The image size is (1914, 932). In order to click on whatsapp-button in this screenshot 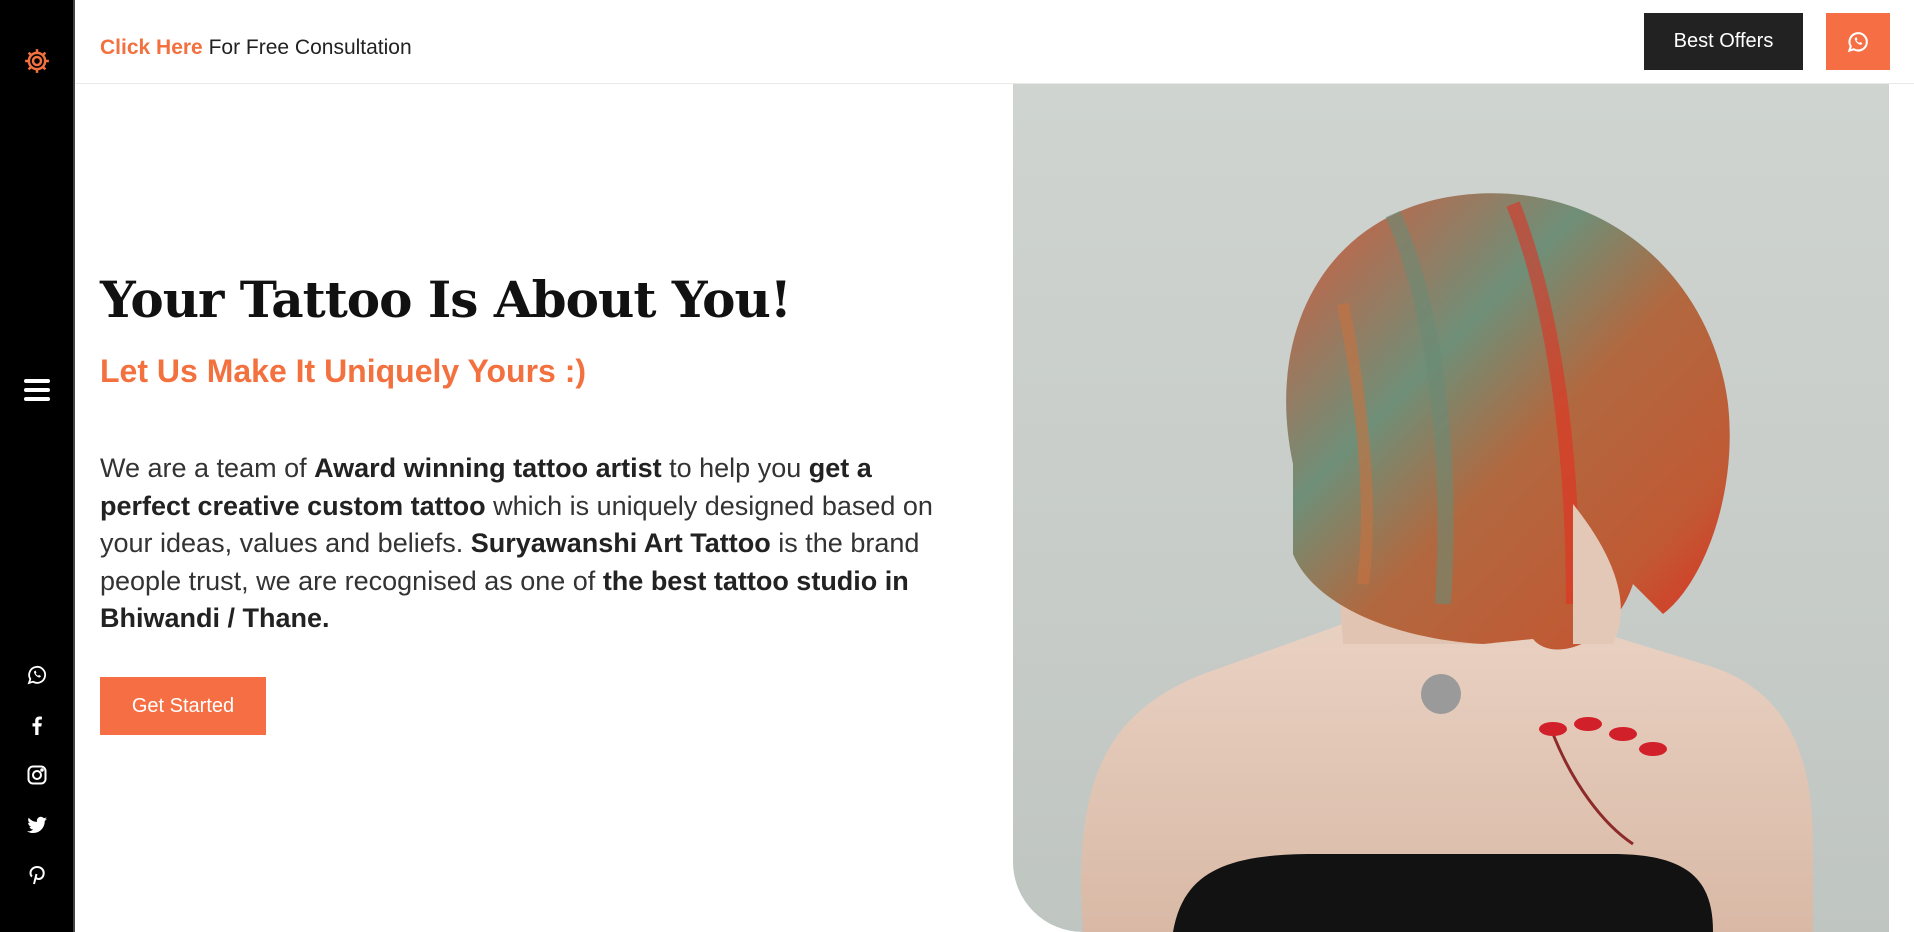, I will do `click(1858, 41)`.